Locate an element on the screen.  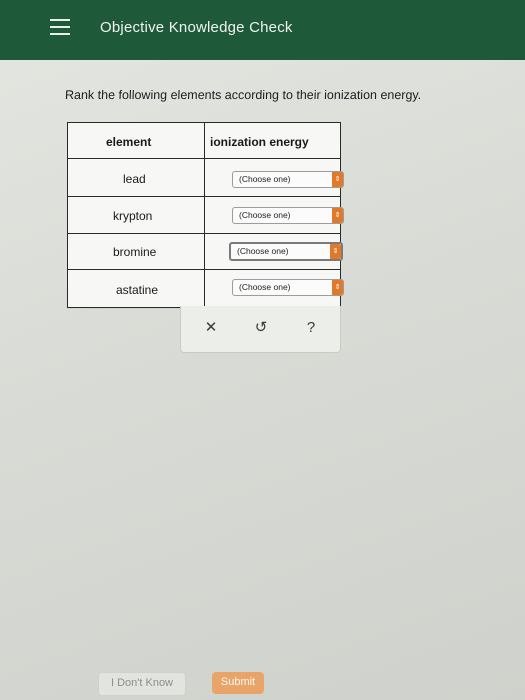
submit-button: Submit is located at coordinates (238, 683).